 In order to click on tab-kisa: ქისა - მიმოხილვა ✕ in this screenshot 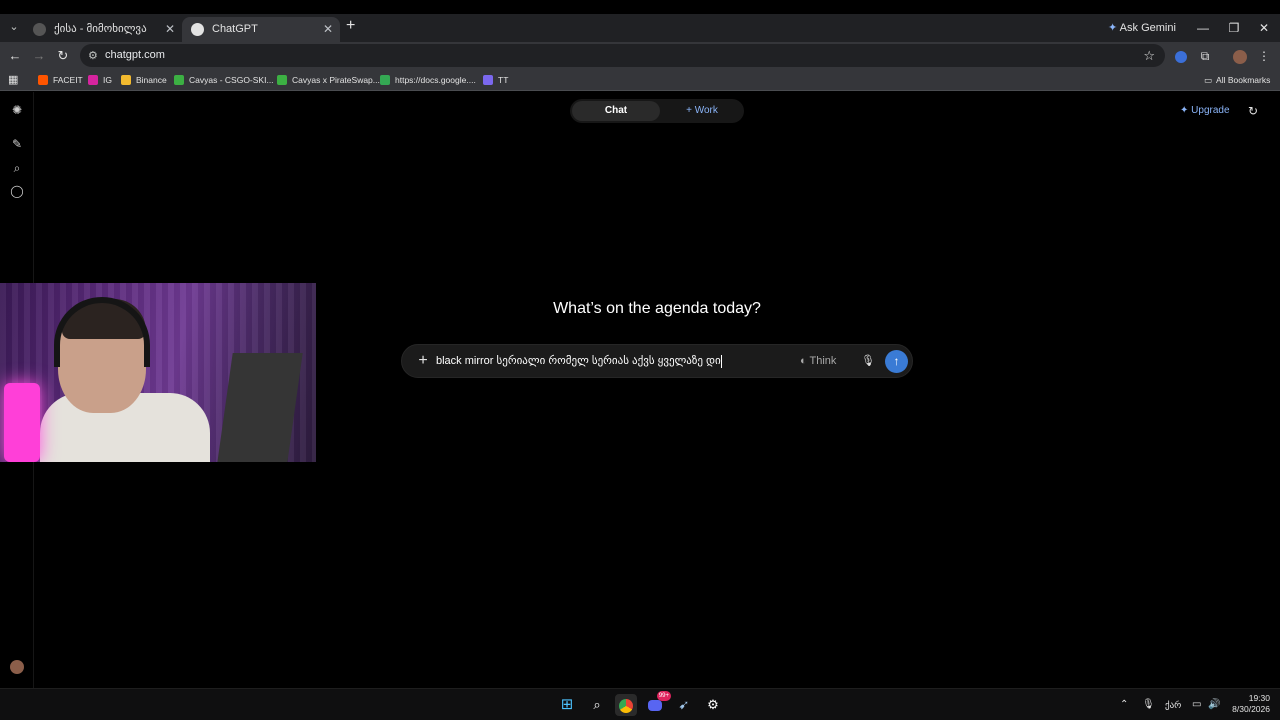, I will do `click(103, 29)`.